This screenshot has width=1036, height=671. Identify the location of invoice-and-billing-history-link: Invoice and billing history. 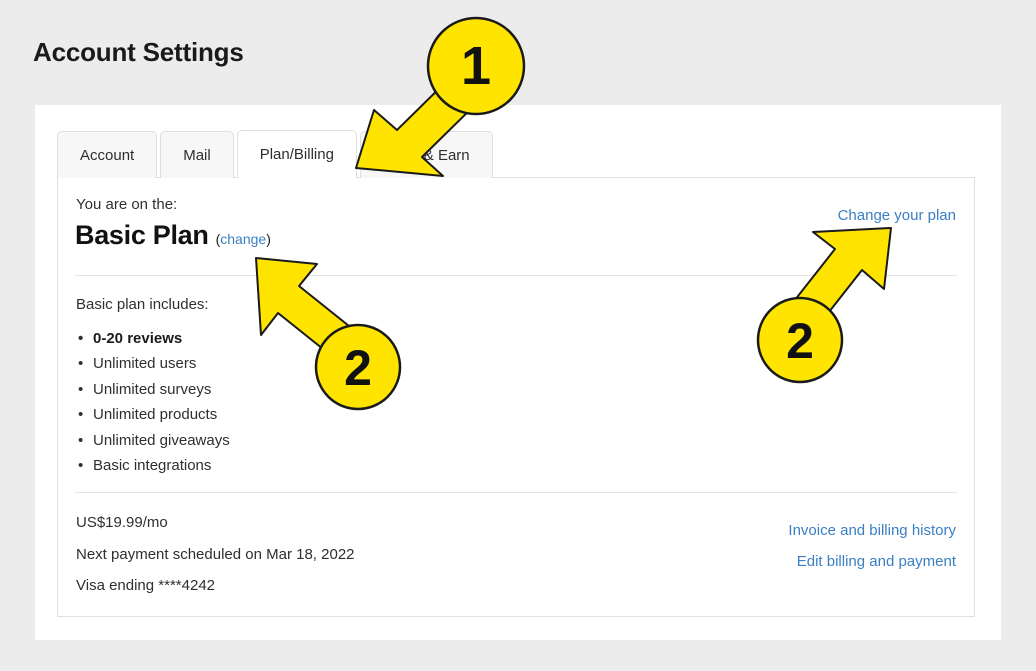
(872, 530).